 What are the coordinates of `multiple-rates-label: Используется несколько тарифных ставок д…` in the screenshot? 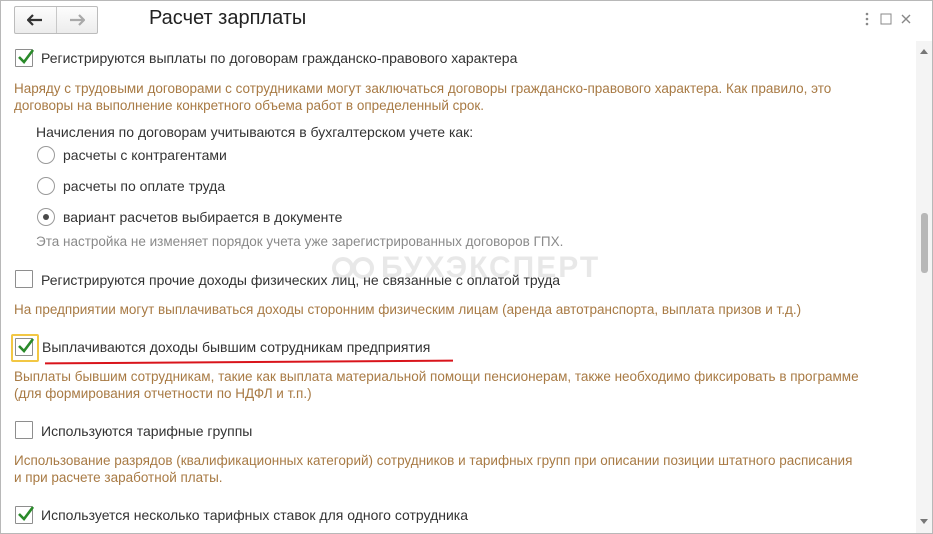 It's located at (254, 515).